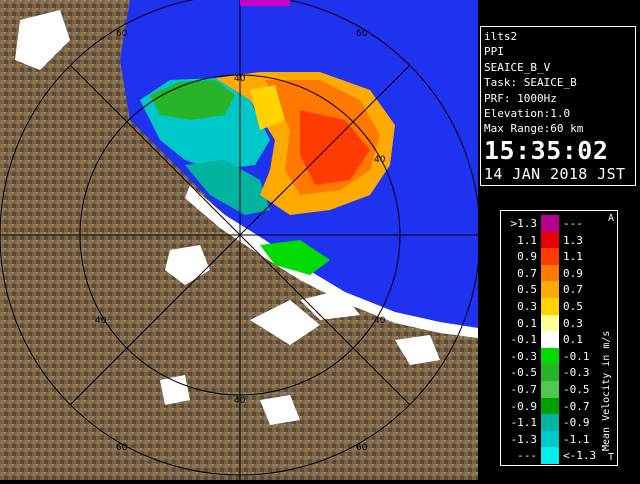 This screenshot has height=484, width=640. I want to click on ring-label-40-right: 40, so click(380, 160).